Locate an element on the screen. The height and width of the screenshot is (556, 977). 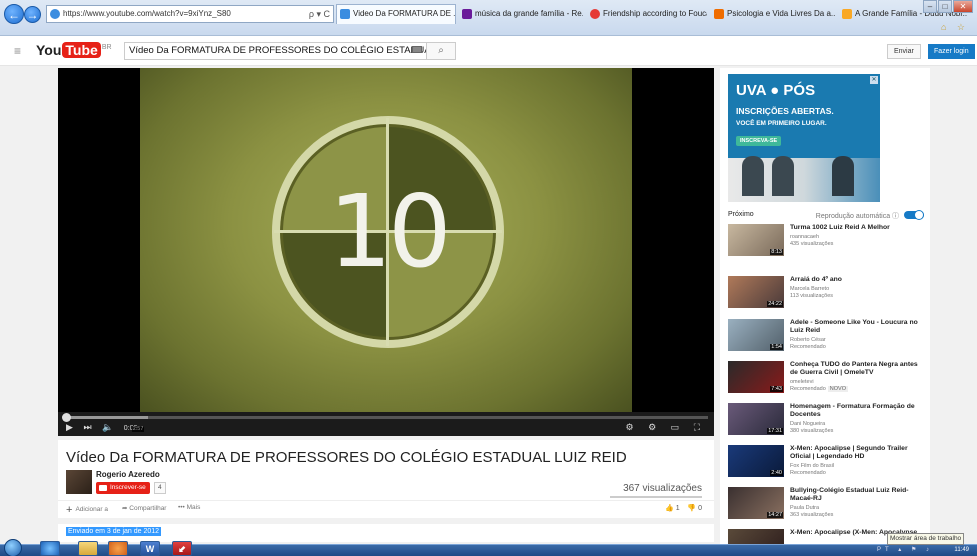
word-icon: W is located at coordinates (150, 548).